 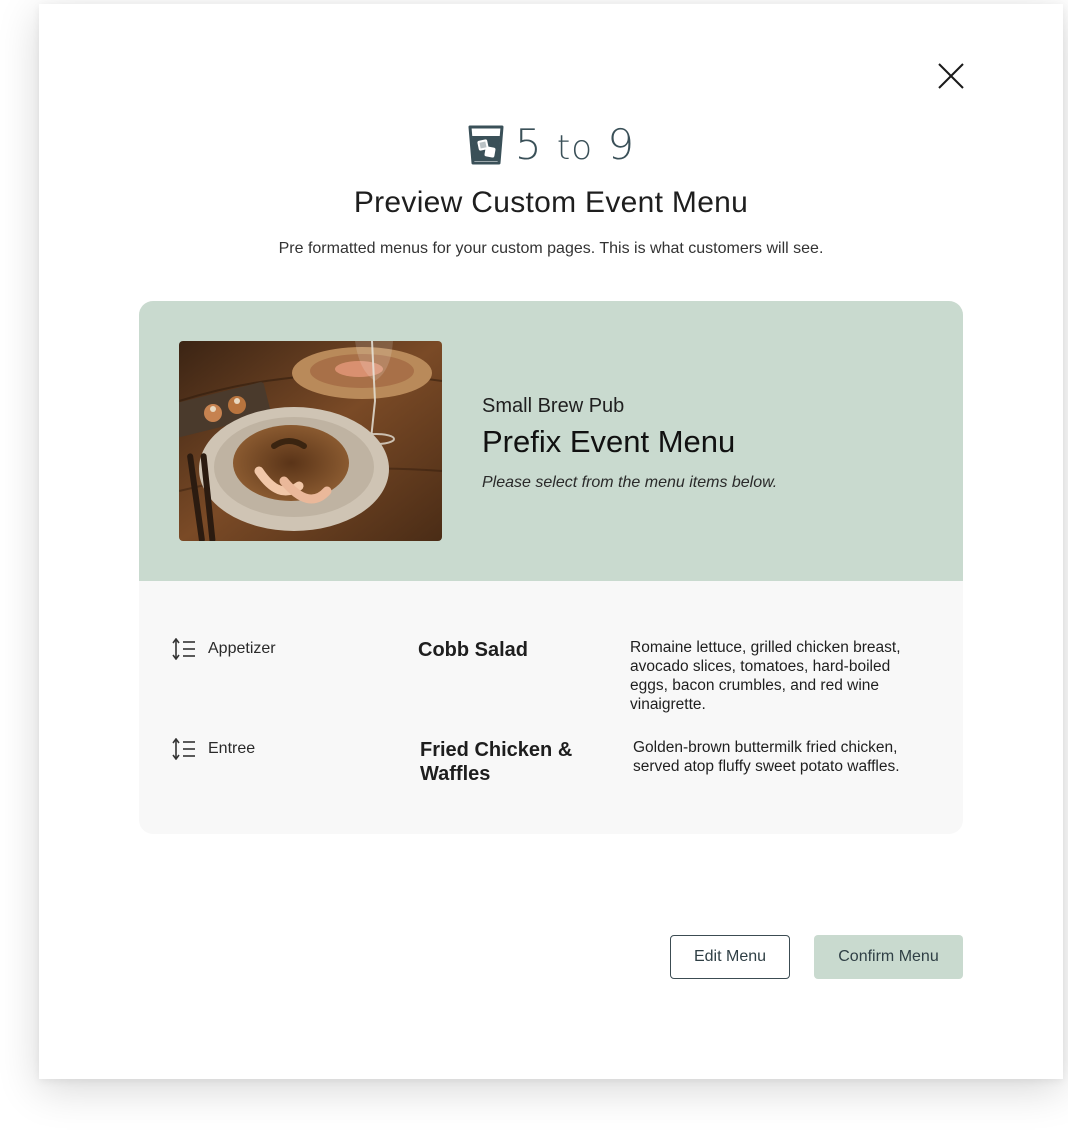 What do you see at coordinates (888, 957) in the screenshot?
I see `confirm-menu-button: Confirm Menu` at bounding box center [888, 957].